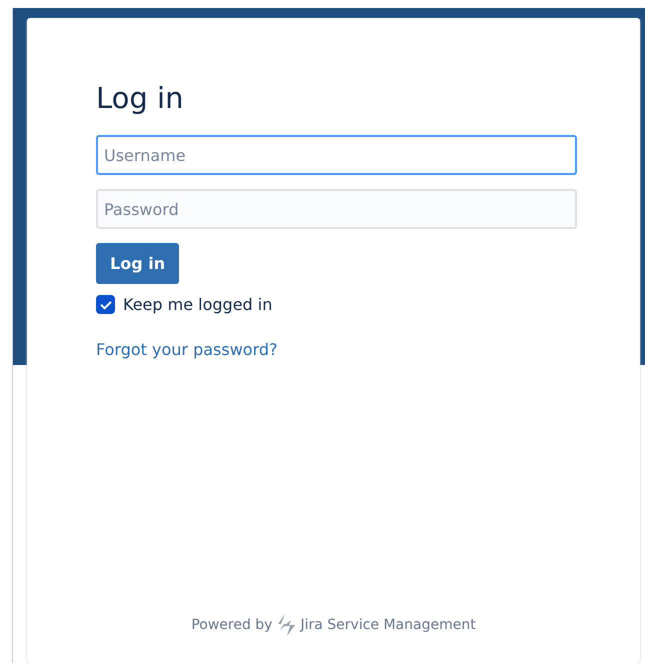 The image size is (645, 671). I want to click on username-field: Username, so click(336, 155).